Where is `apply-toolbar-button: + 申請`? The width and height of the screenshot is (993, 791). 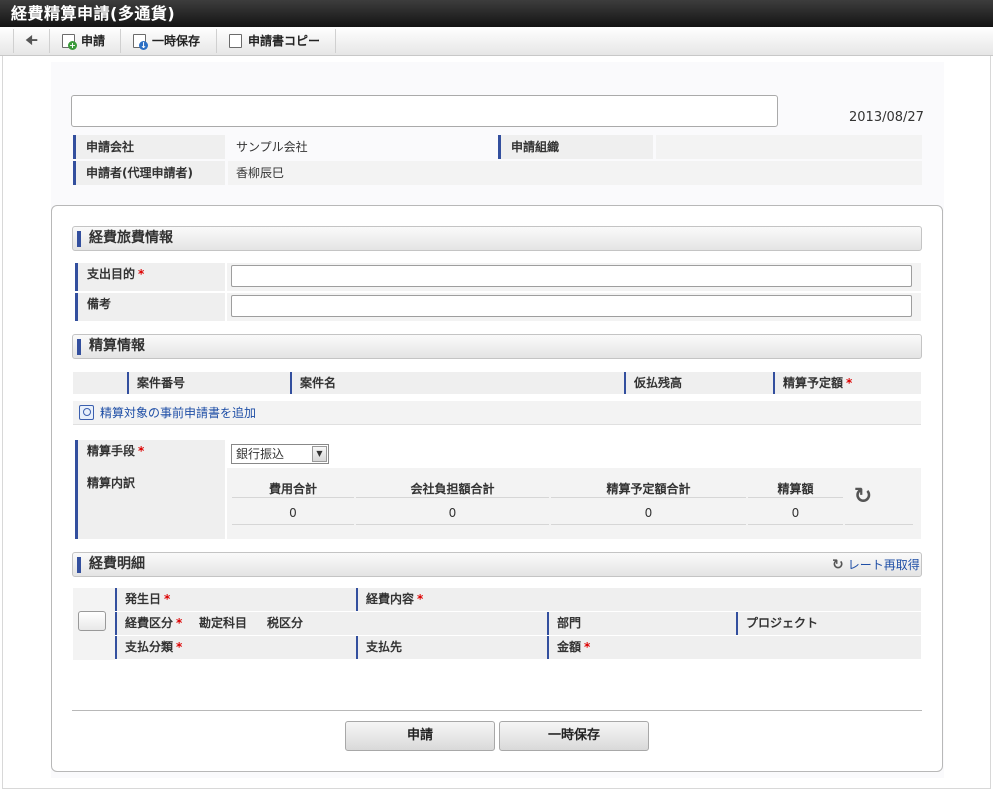
apply-toolbar-button: + 申請 is located at coordinates (86, 41).